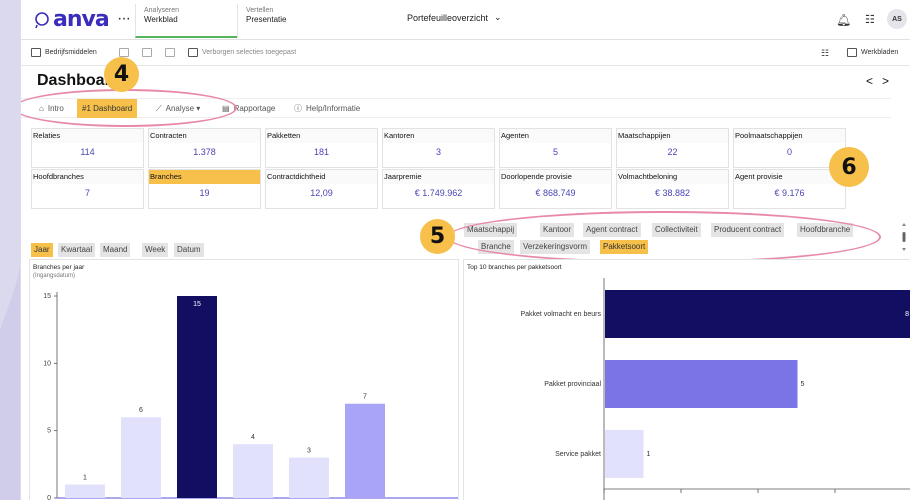 The width and height of the screenshot is (910, 500). What do you see at coordinates (333, 108) in the screenshot?
I see `tab-label: Help/Informatie` at bounding box center [333, 108].